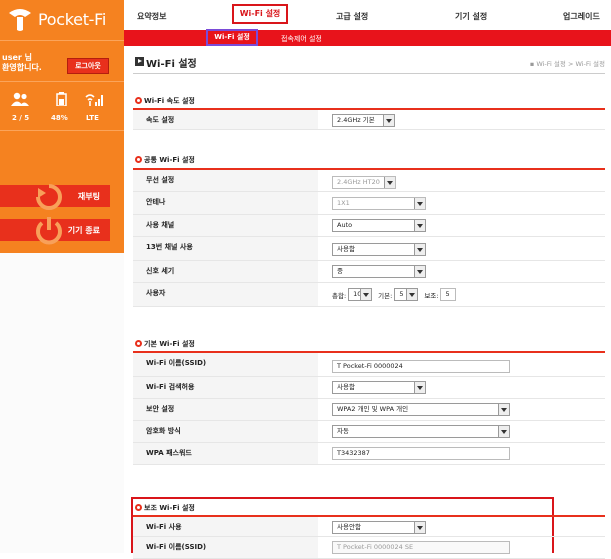 Image resolution: width=611 pixels, height=559 pixels. I want to click on table-row: Wi-Fi 이름(SSID) T Pocket-Fi 0000024 SE, so click(369, 548).